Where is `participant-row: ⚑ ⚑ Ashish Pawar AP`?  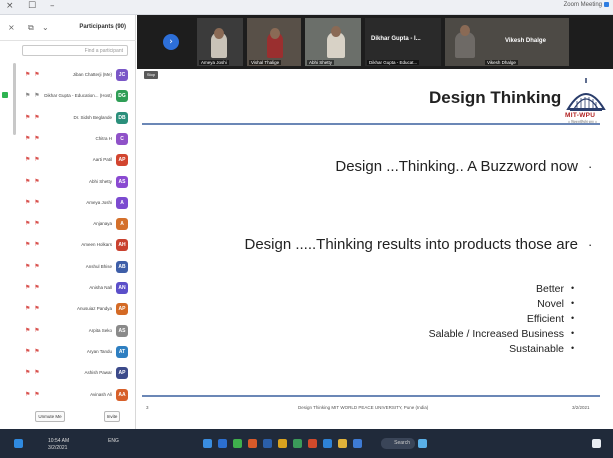
participant-row: ⚑ ⚑ Ashish Pawar AP is located at coordinates (68, 373).